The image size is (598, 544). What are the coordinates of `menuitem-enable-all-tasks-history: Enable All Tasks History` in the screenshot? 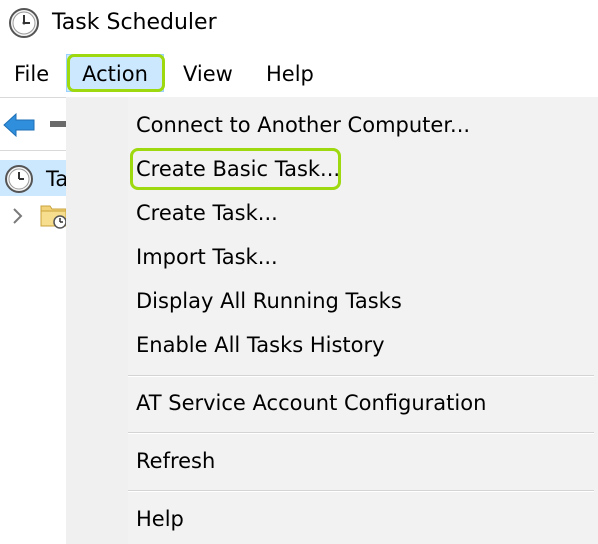 It's located at (260, 345).